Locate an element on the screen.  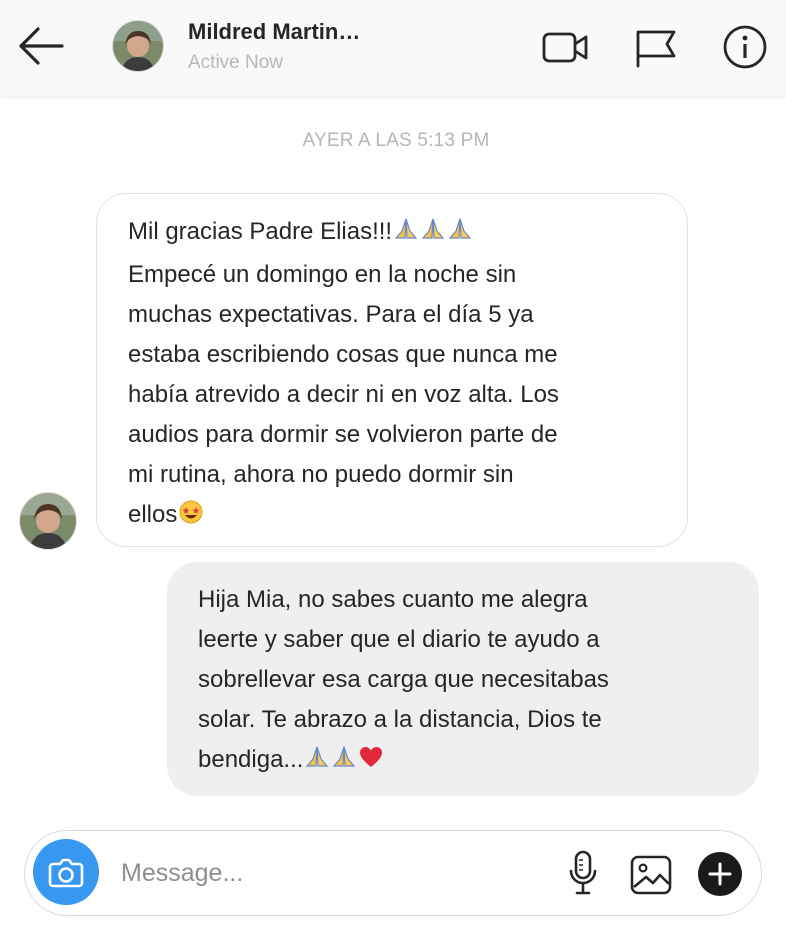
video-camera-icon is located at coordinates (565, 47).